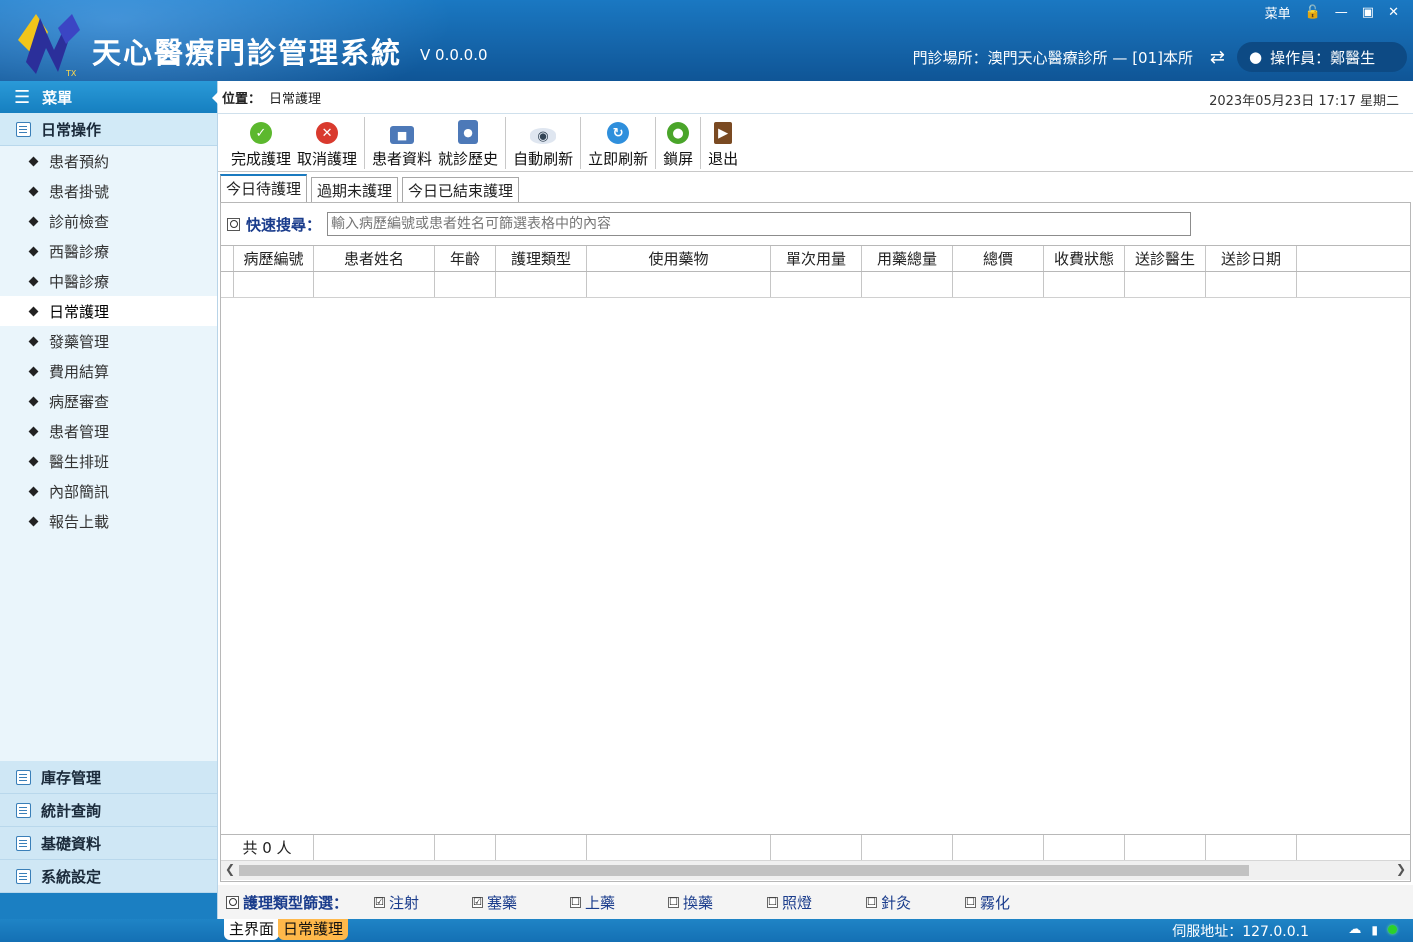 Image resolution: width=1413 pixels, height=942 pixels. I want to click on visit-history-button: ● 就診歷史, so click(468, 144).